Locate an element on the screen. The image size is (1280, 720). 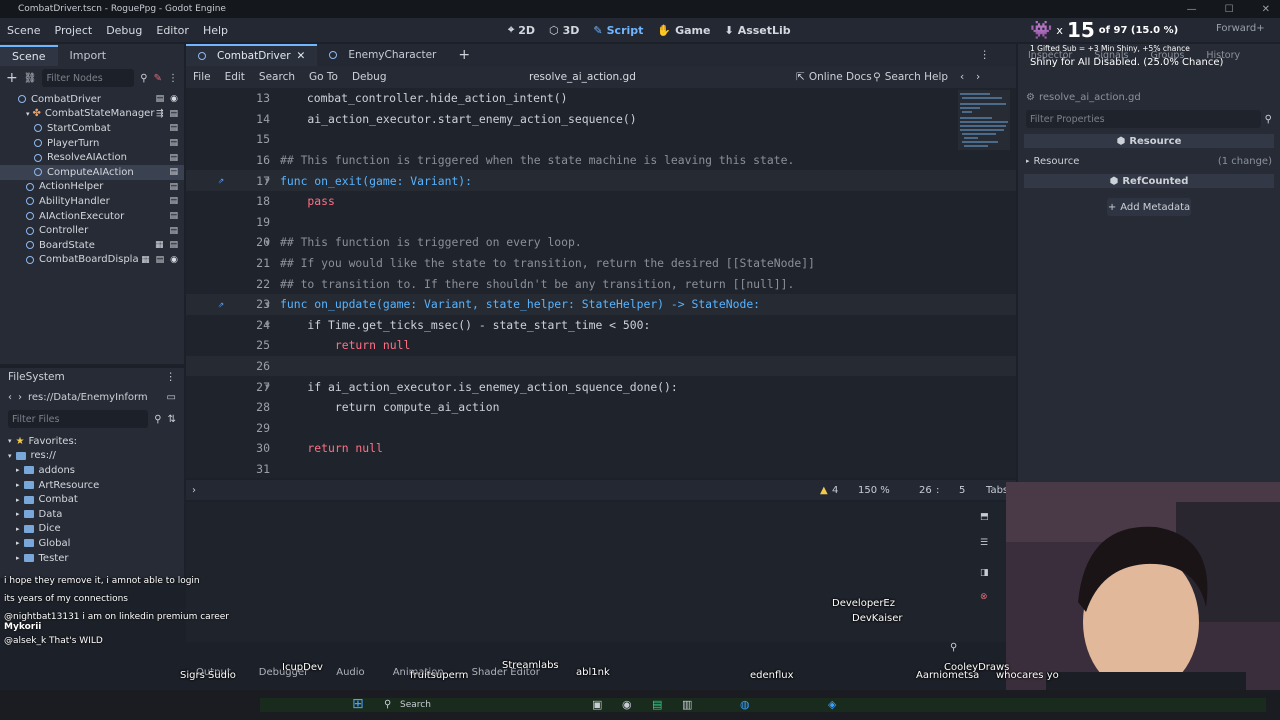
folder-row: ▸ addons is located at coordinates (92, 470).